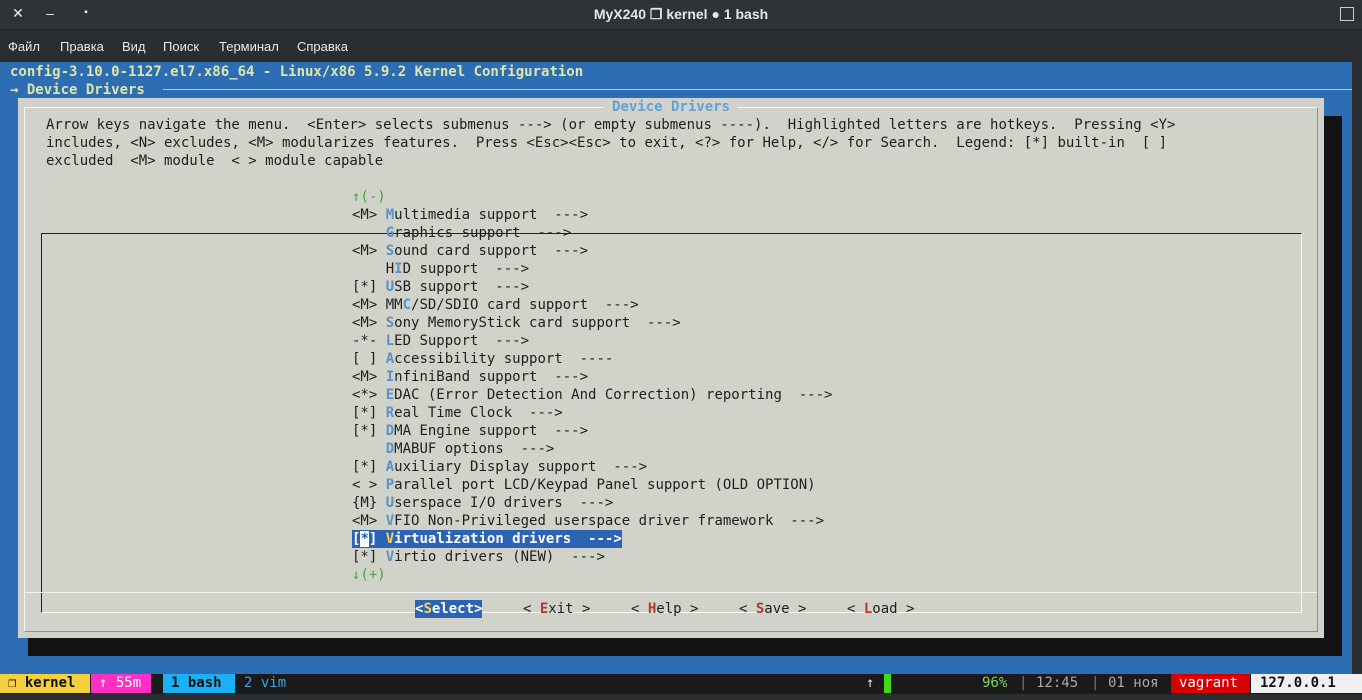  Describe the element at coordinates (369, 197) in the screenshot. I see `scroll-up-indicator: ↑(-)` at that location.